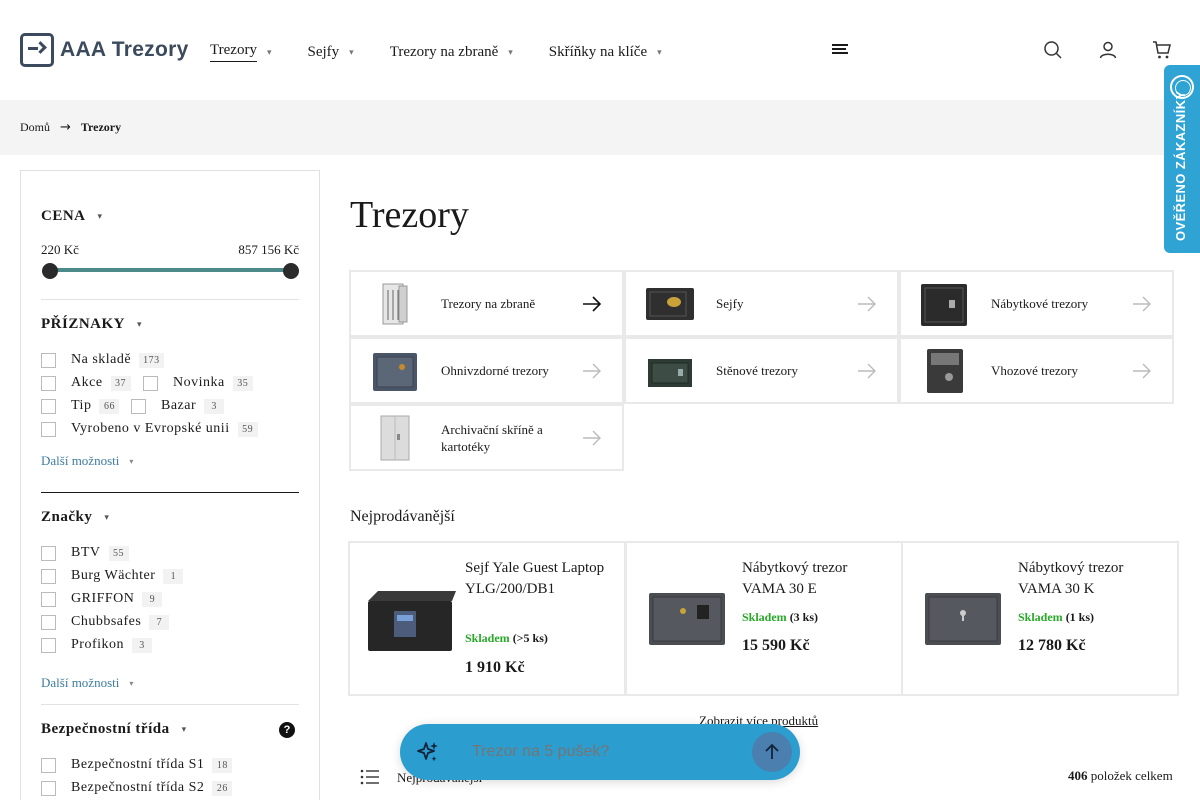 This screenshot has width=1200, height=800. Describe the element at coordinates (50, 271) in the screenshot. I see `price-min-handle` at that location.